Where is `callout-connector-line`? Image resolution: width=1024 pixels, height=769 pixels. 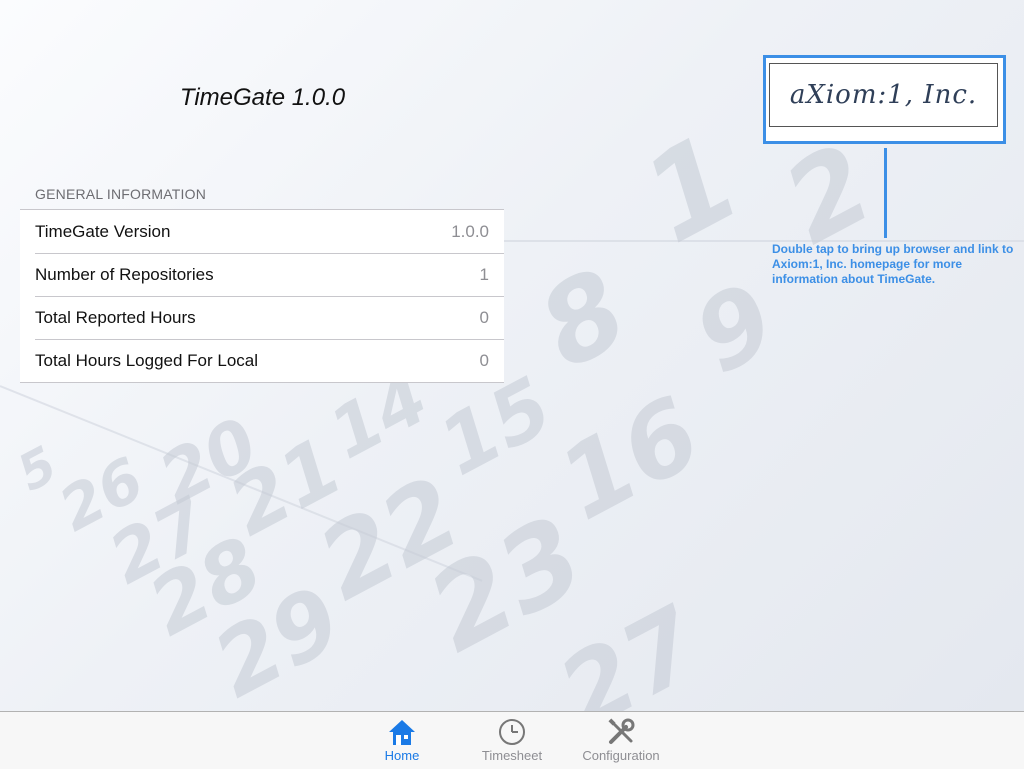
callout-connector-line is located at coordinates (885, 193).